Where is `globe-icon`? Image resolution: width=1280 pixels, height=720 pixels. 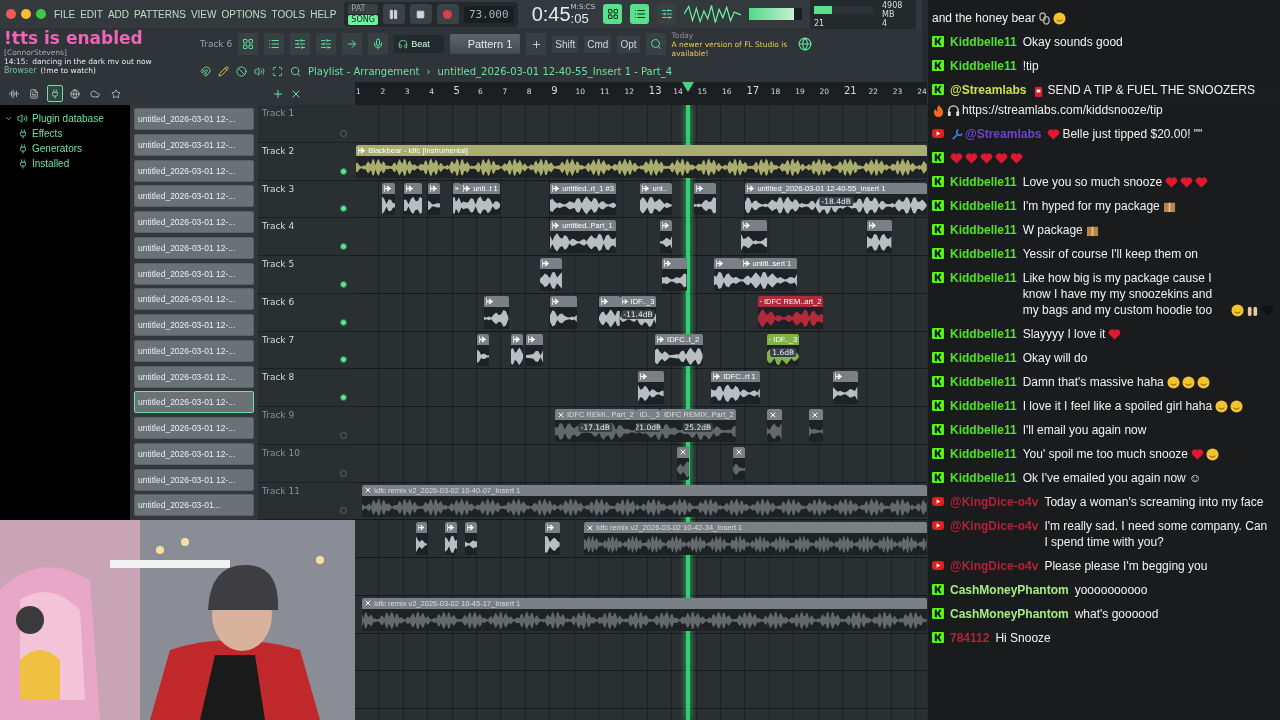 globe-icon is located at coordinates (804, 44).